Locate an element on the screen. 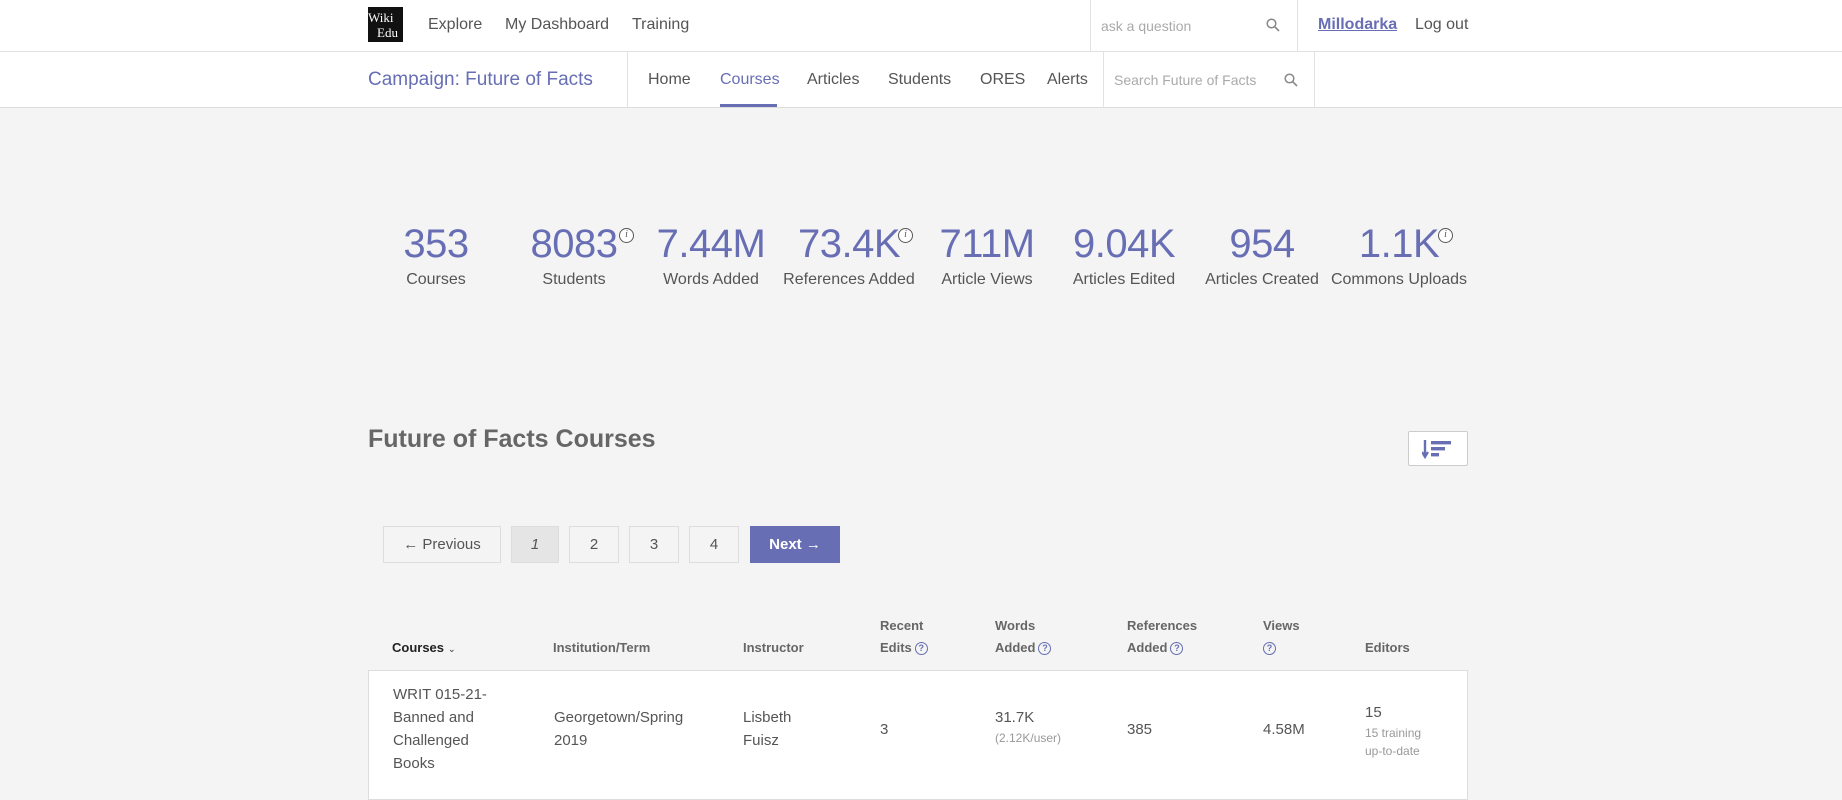 This screenshot has width=1842, height=800. column-header-label: References is located at coordinates (1162, 625).